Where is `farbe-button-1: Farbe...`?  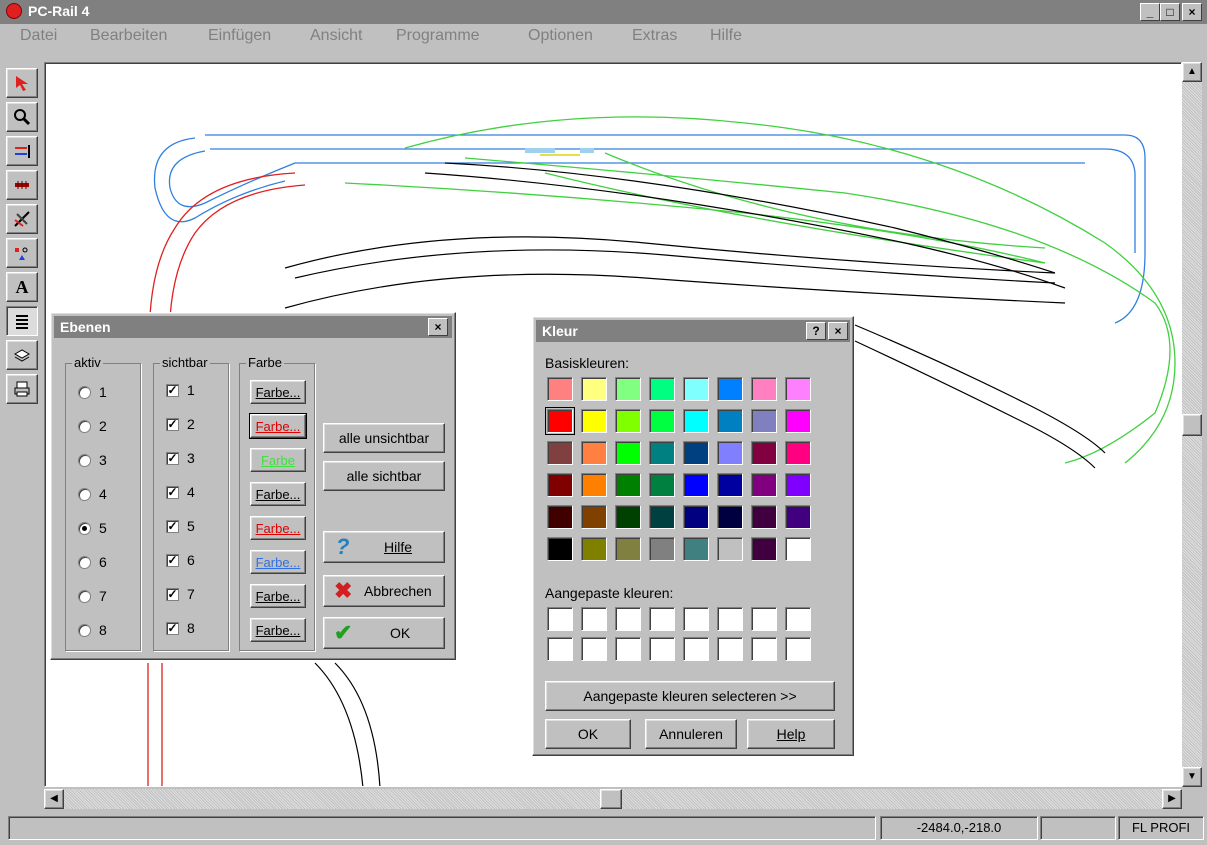
farbe-button-1: Farbe... is located at coordinates (278, 392).